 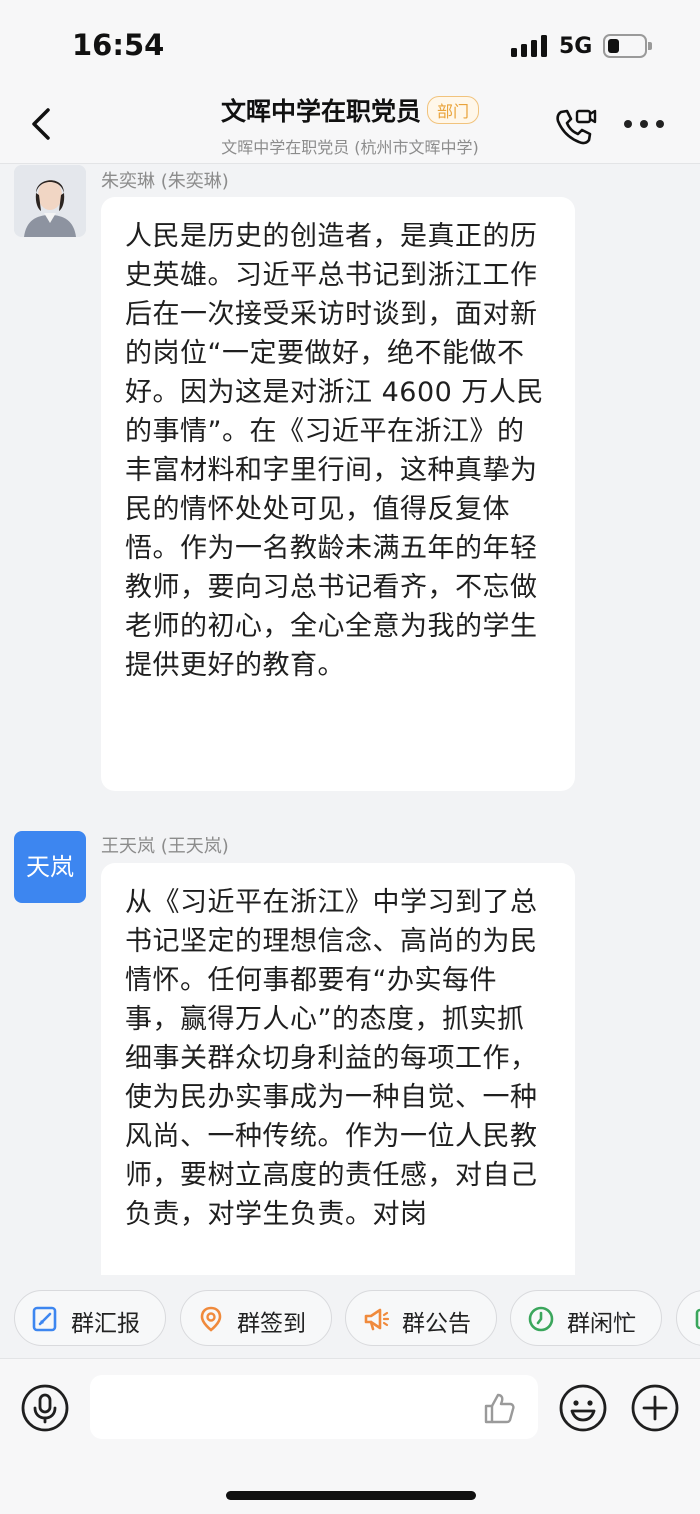 I want to click on location-icon, so click(x=211, y=1319).